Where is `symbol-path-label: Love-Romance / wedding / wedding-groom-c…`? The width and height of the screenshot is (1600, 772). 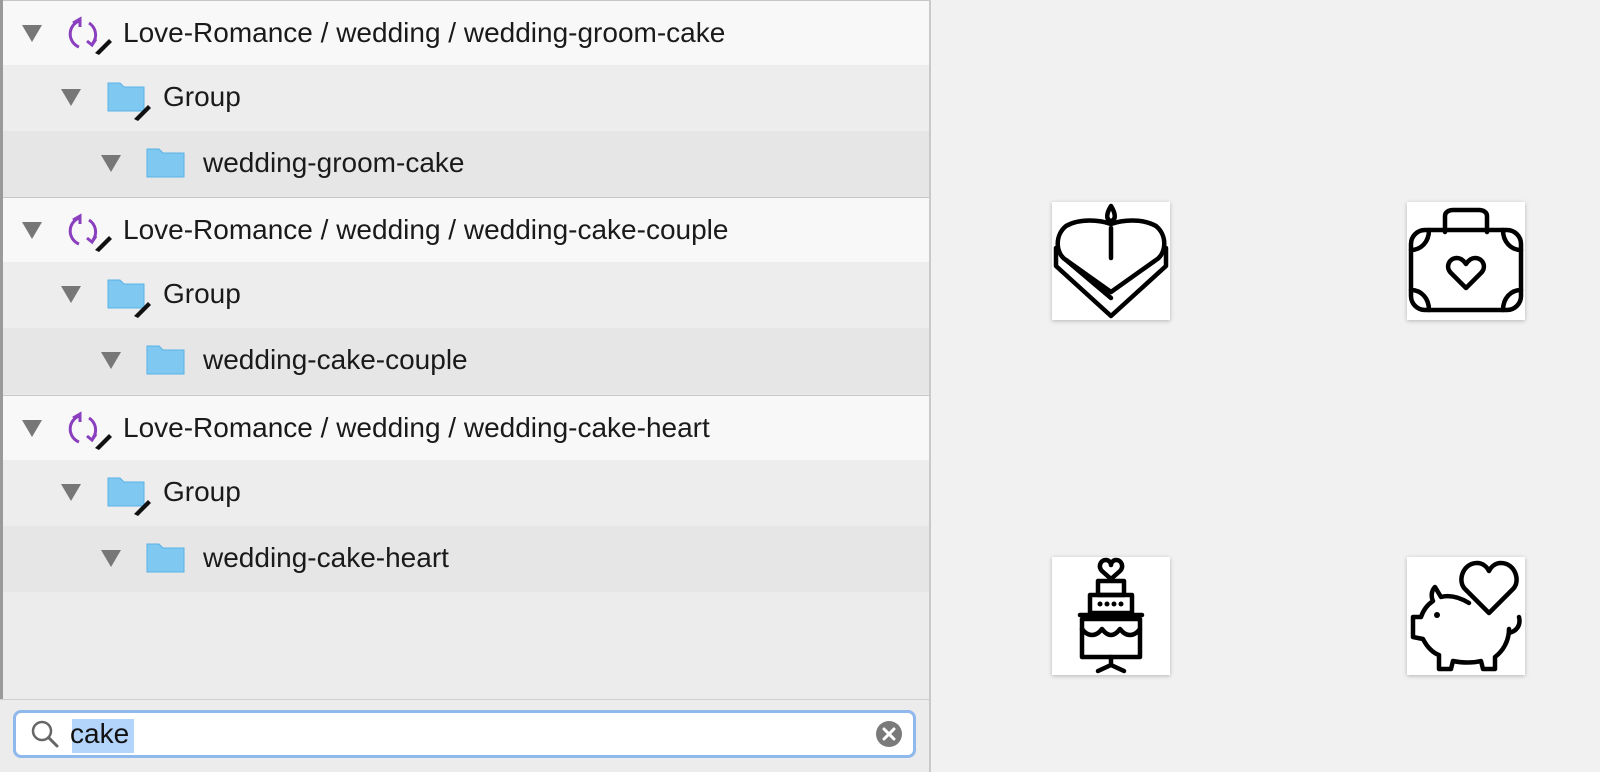
symbol-path-label: Love-Romance / wedding / wedding-groom-c… is located at coordinates (424, 32).